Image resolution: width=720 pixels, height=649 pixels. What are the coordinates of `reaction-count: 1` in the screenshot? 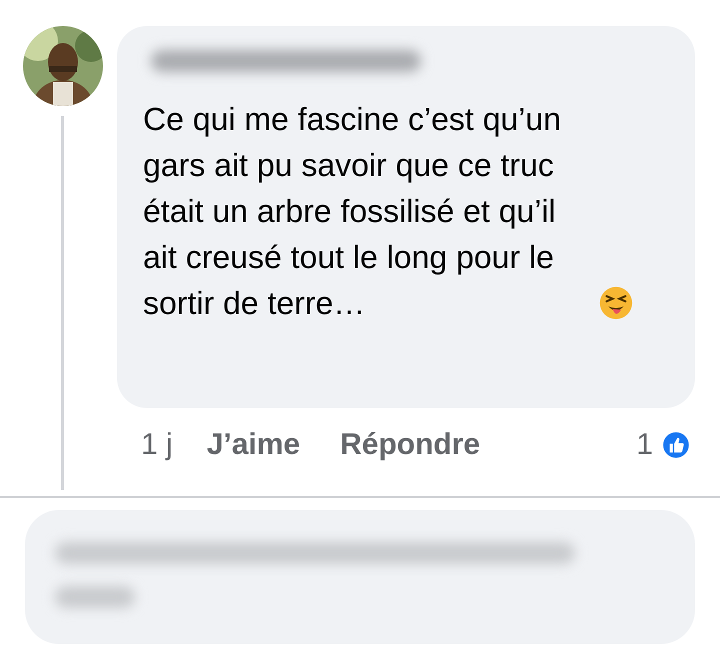 It's located at (644, 445).